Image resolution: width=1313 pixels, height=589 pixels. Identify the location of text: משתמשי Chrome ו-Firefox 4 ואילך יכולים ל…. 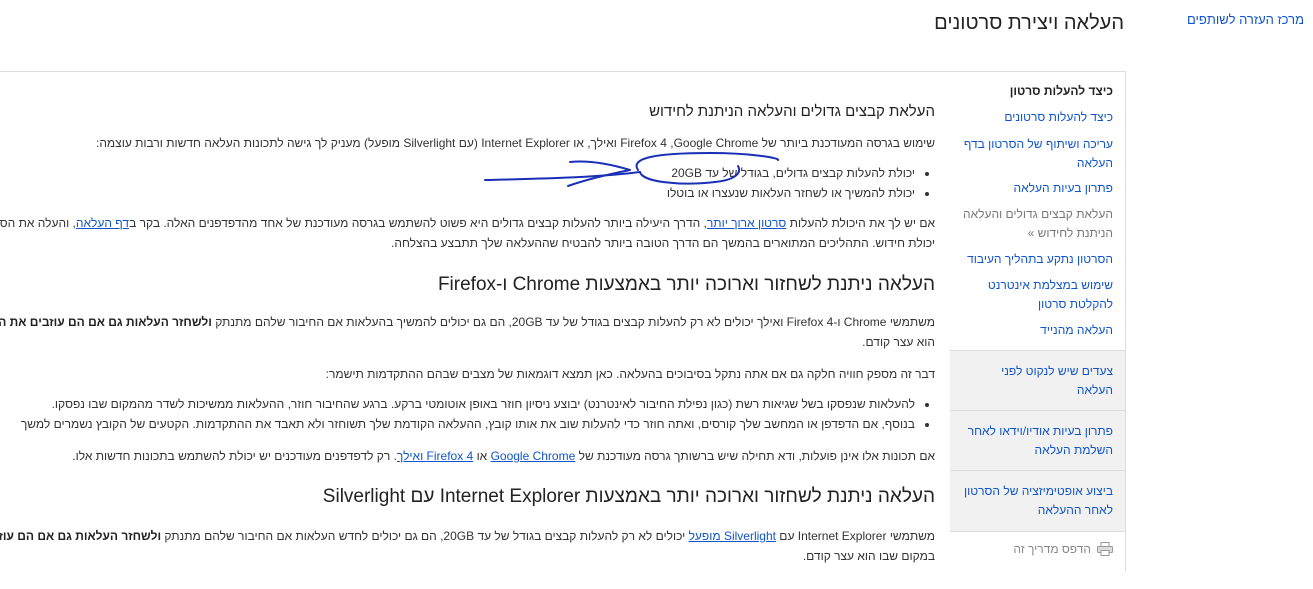
(573, 322).